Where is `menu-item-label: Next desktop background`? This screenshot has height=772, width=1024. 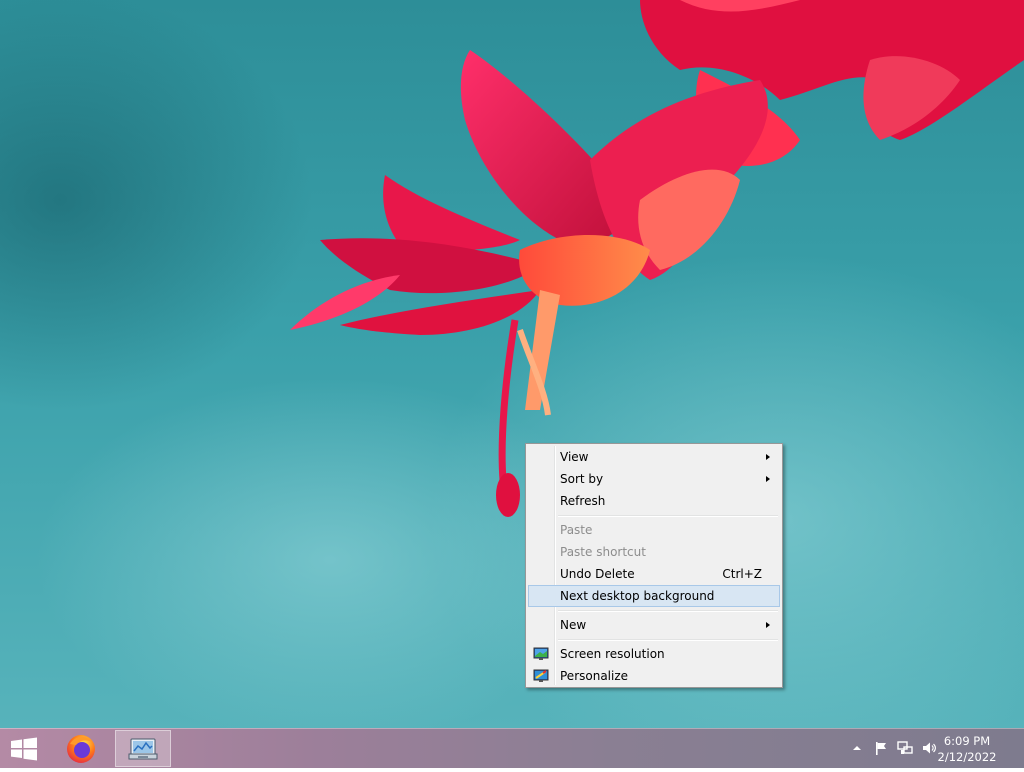 menu-item-label: Next desktop background is located at coordinates (637, 596).